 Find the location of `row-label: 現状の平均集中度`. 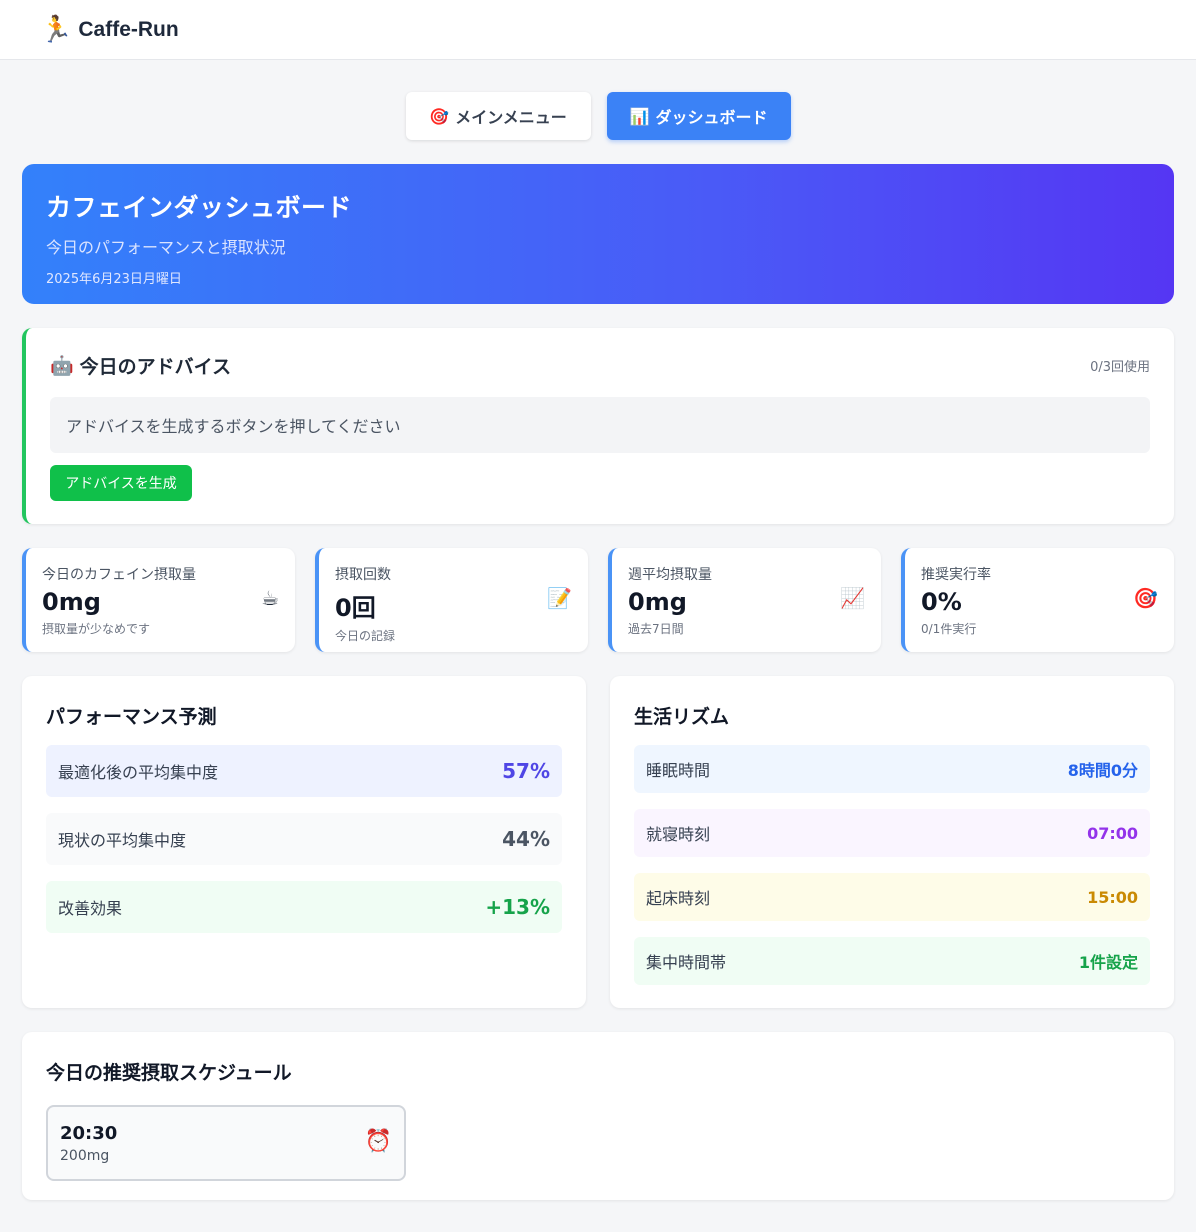

row-label: 現状の平均集中度 is located at coordinates (122, 840).